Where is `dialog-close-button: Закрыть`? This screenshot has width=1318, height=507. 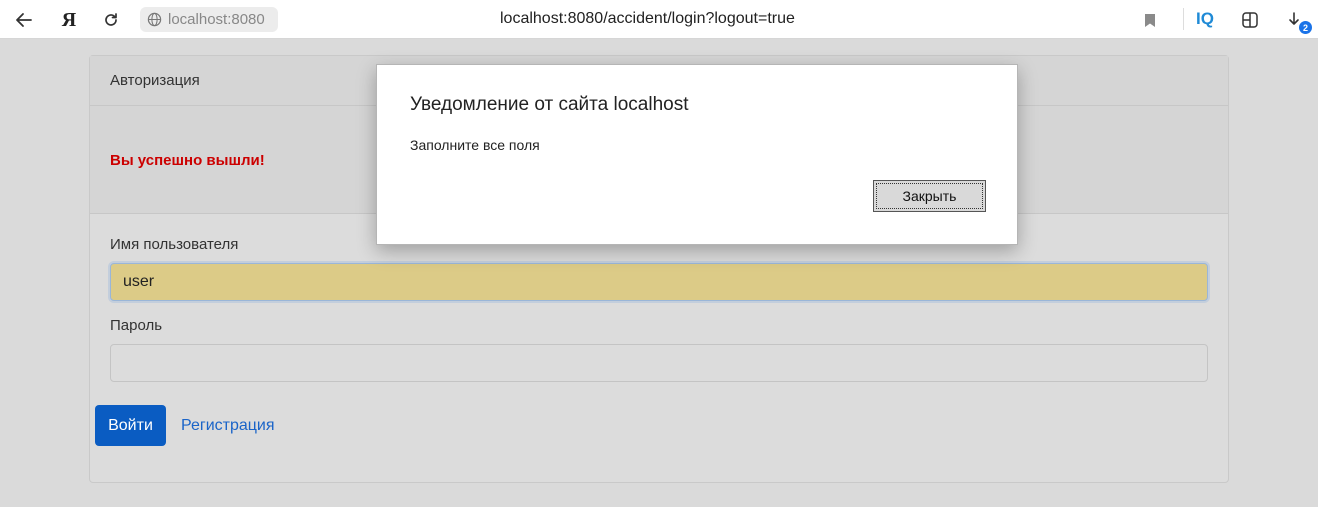 dialog-close-button: Закрыть is located at coordinates (929, 196).